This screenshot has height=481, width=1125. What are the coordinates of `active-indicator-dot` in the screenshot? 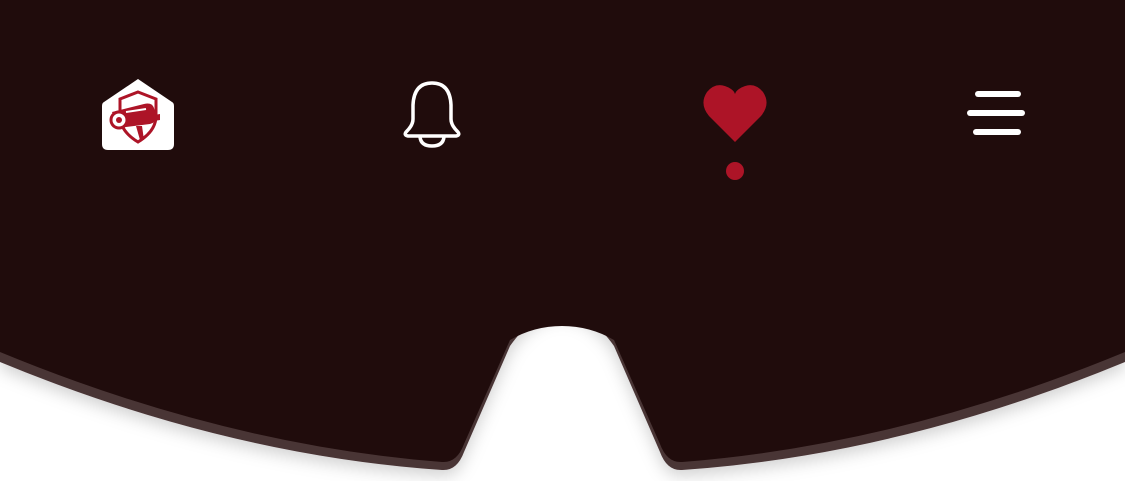 It's located at (735, 171).